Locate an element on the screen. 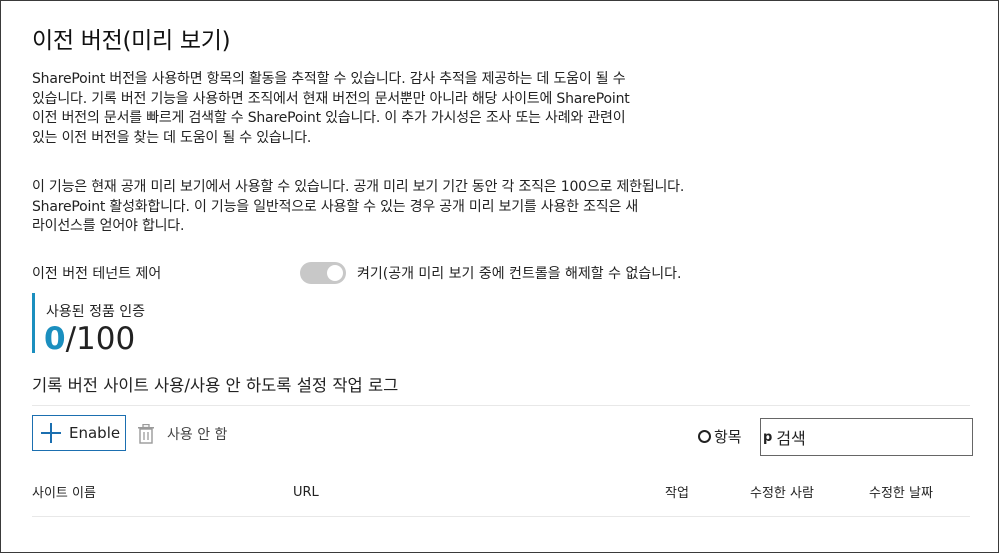 The image size is (999, 553). tenant-control-label: 이전 버전 테넌트 제어 is located at coordinates (97, 274).